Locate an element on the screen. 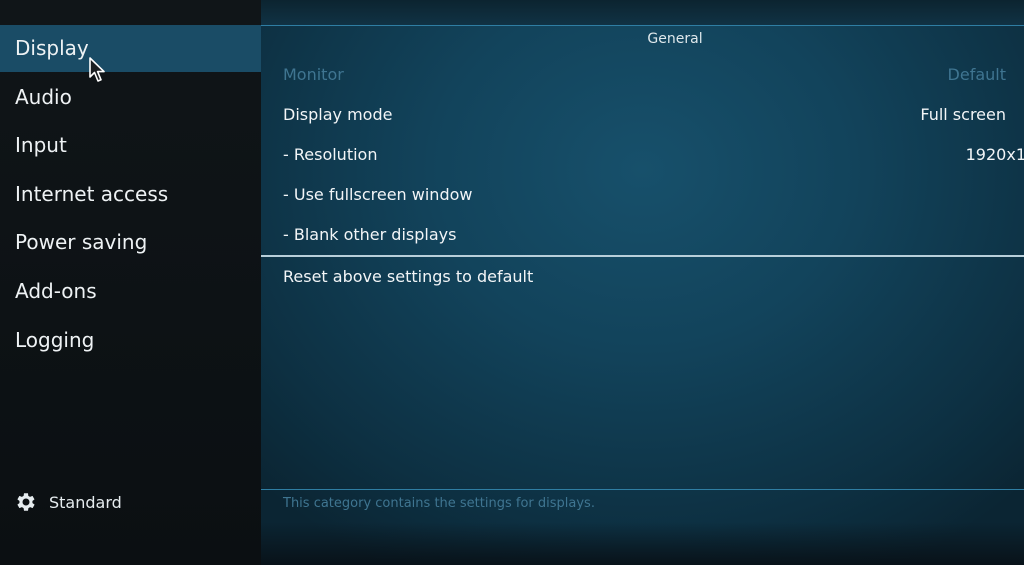  setting-value: Default is located at coordinates (976, 74).